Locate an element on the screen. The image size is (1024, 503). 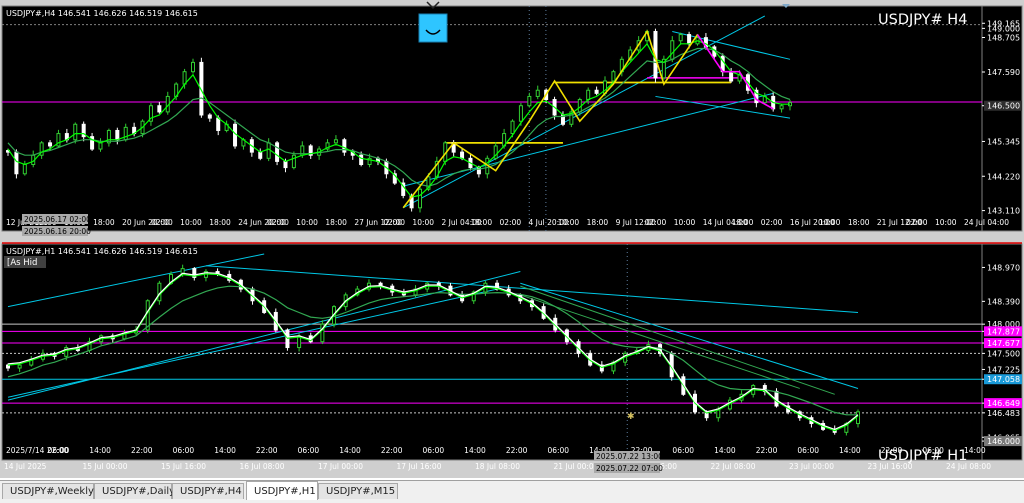
price-tick-label: 147.877 is located at coordinates (1003, 331).